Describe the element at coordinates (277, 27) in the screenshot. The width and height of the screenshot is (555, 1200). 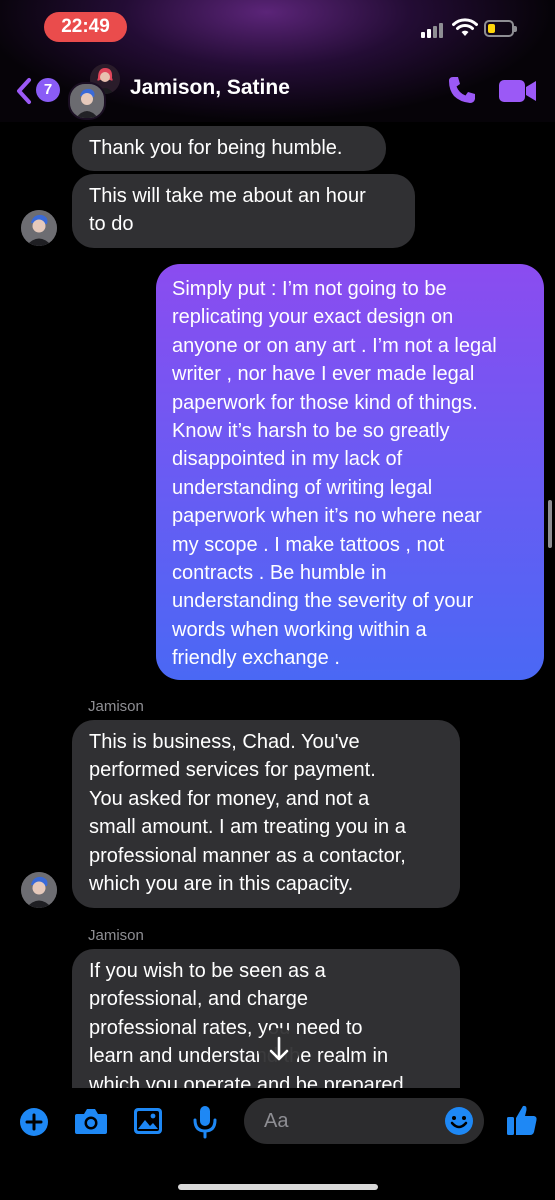
I see `status-bar: 22:49` at that location.